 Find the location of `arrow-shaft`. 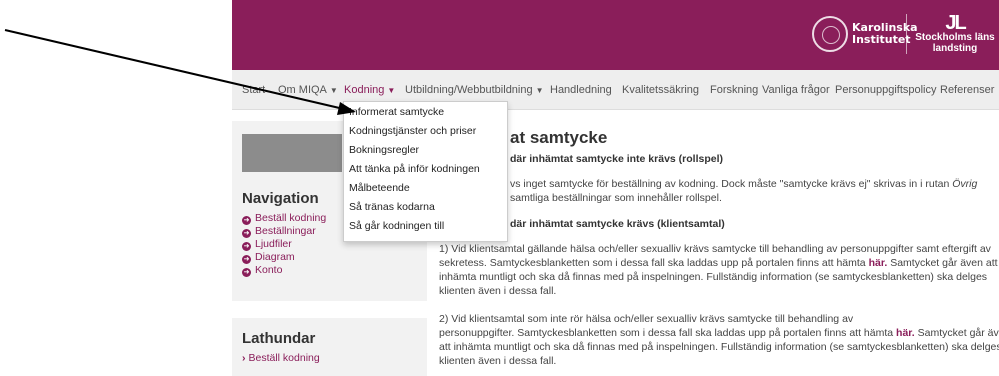

arrow-shaft is located at coordinates (176, 70).